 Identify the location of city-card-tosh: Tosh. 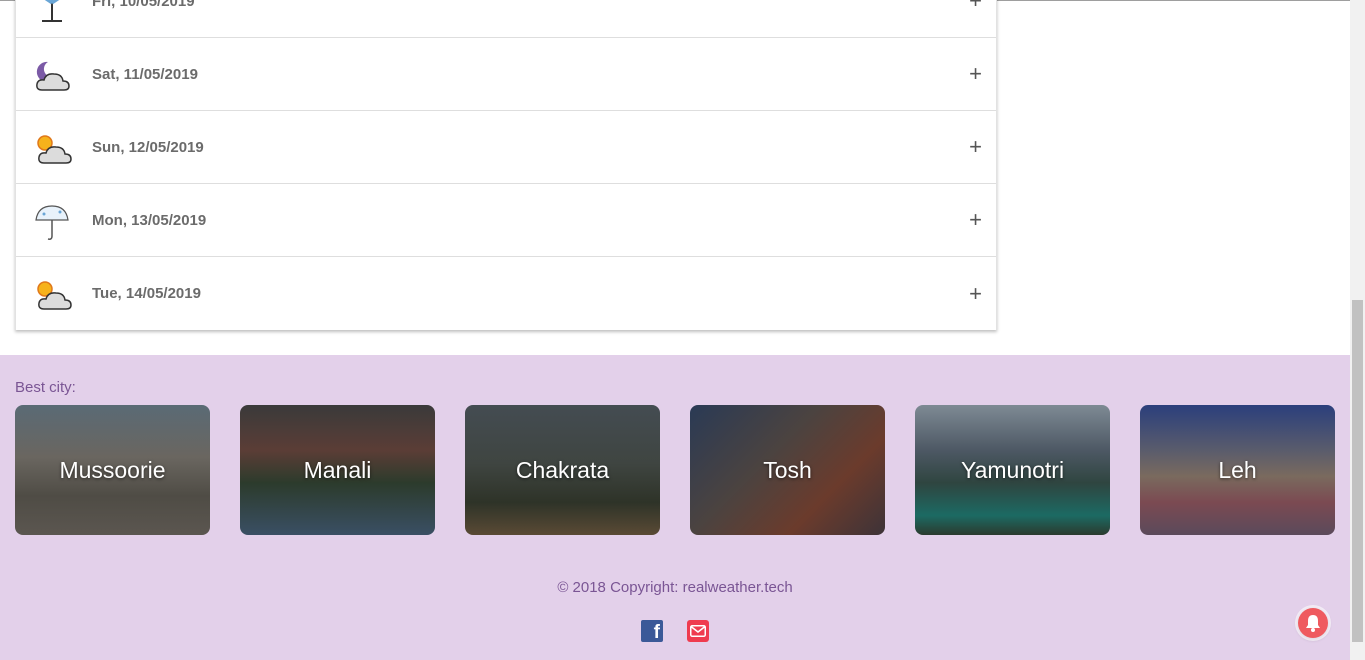
(787, 470).